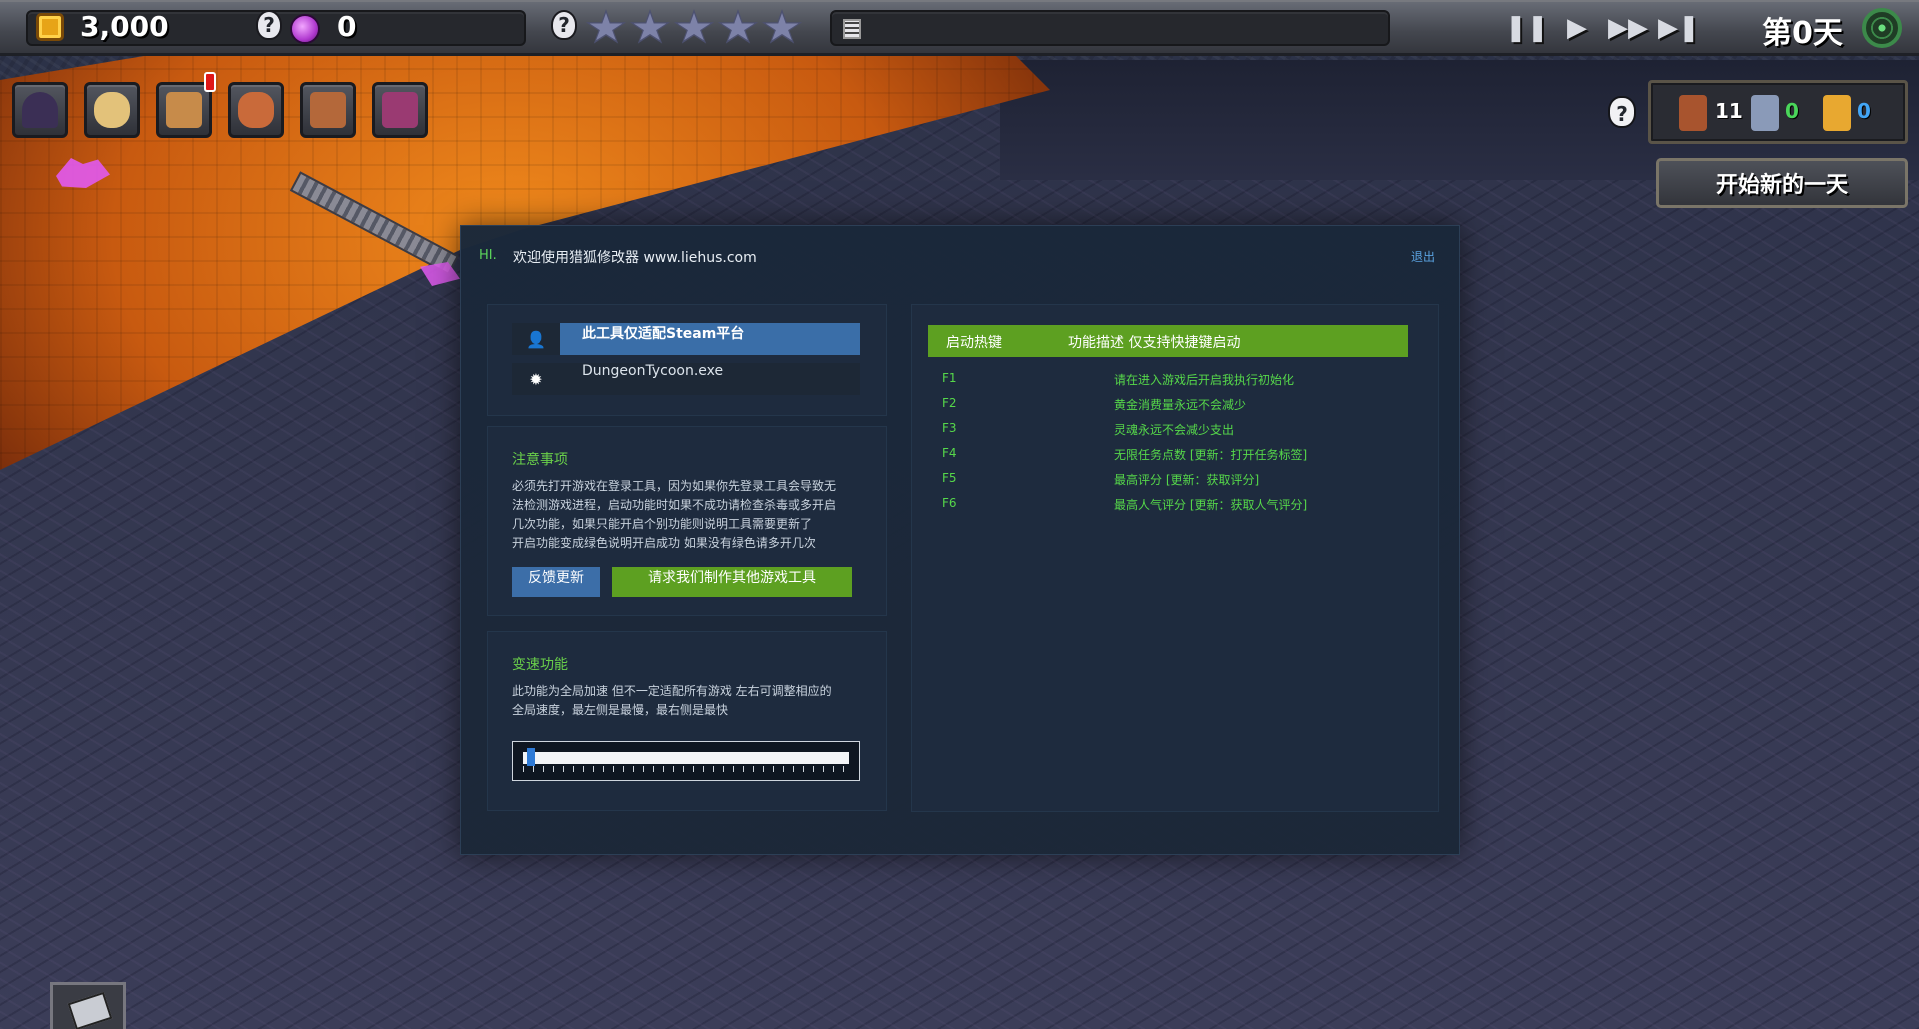 The width and height of the screenshot is (1919, 1029). I want to click on warrior-icon, so click(1693, 113).